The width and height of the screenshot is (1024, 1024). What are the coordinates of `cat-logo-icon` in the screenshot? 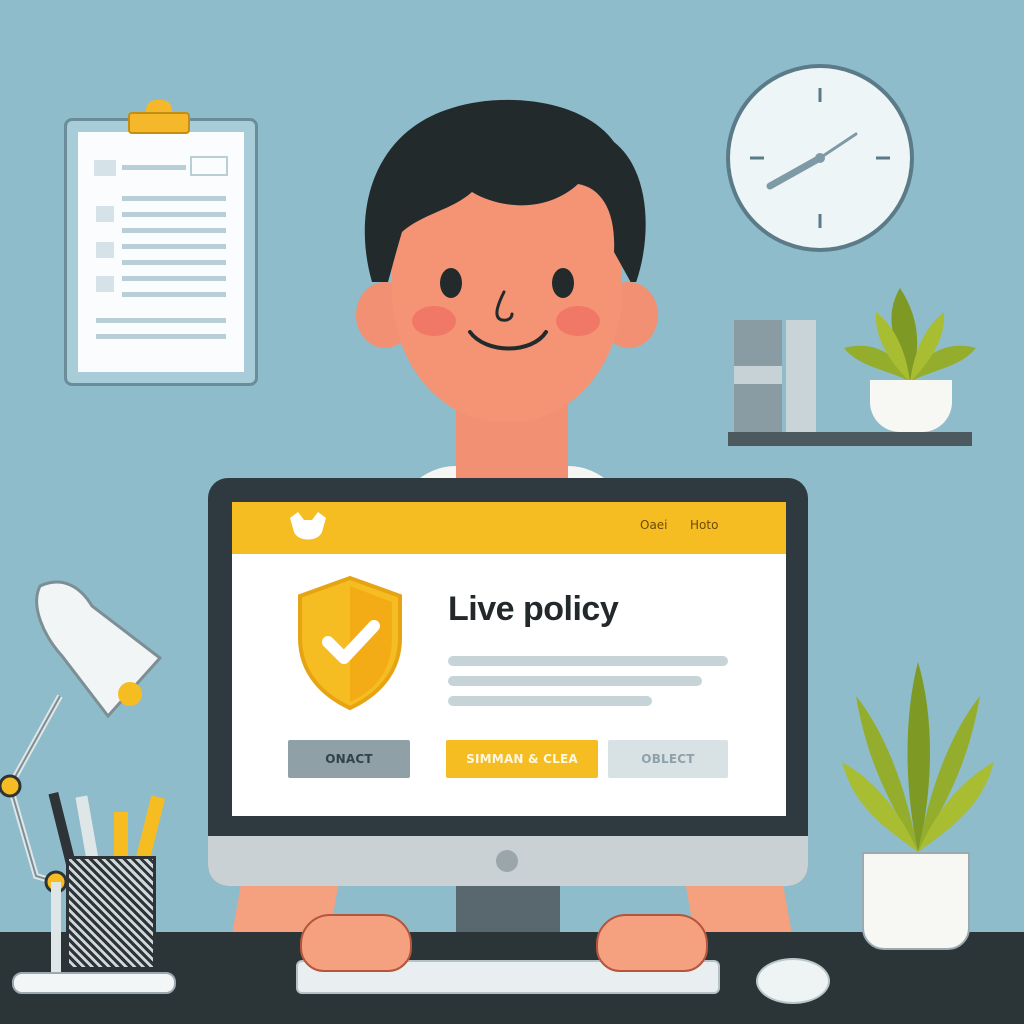 It's located at (308, 528).